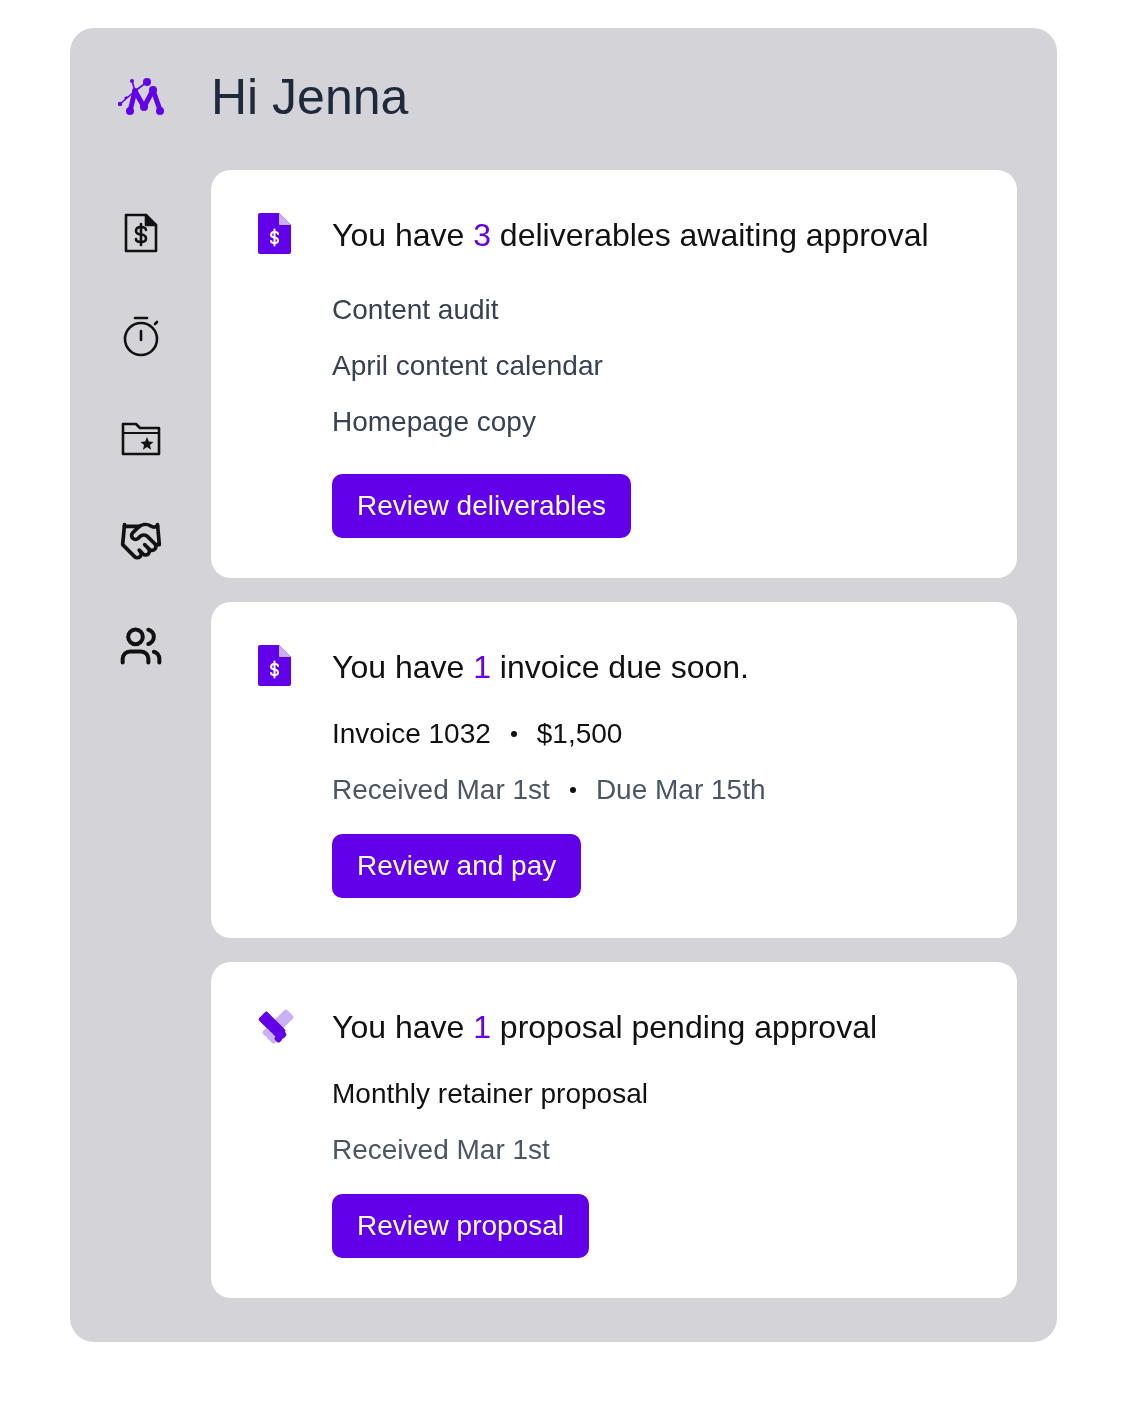  What do you see at coordinates (411, 734) in the screenshot?
I see `detail-text: Invoice 1032` at bounding box center [411, 734].